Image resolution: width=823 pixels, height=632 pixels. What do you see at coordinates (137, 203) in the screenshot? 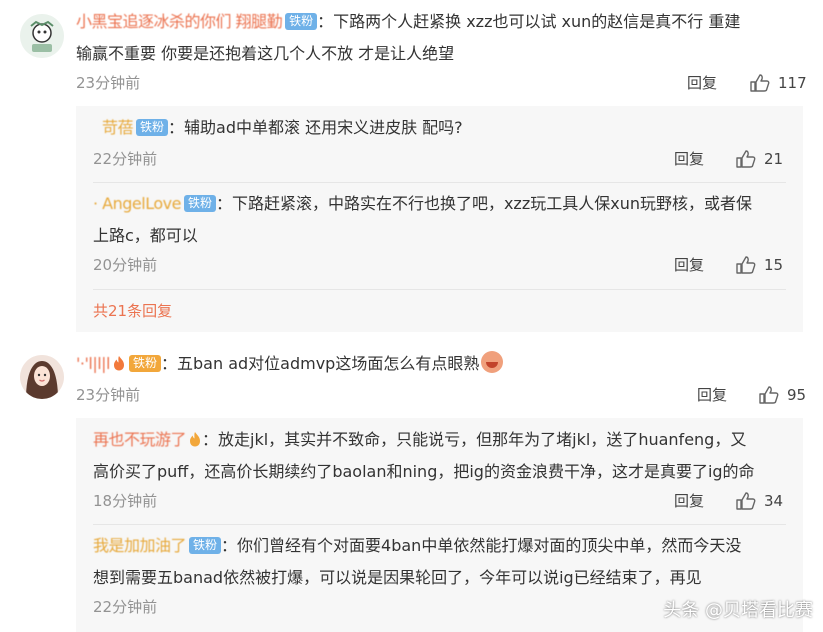
I see `username: · AngelLove` at bounding box center [137, 203].